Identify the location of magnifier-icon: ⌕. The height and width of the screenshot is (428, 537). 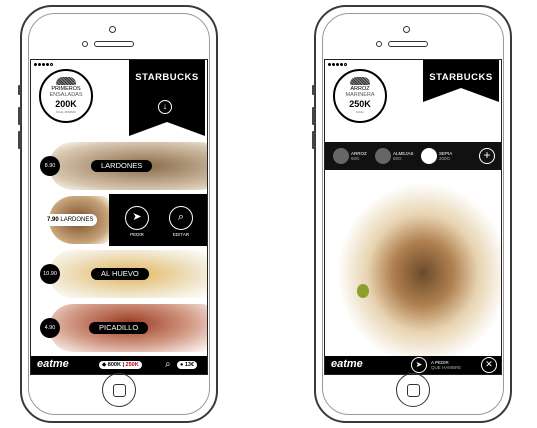
(181, 217).